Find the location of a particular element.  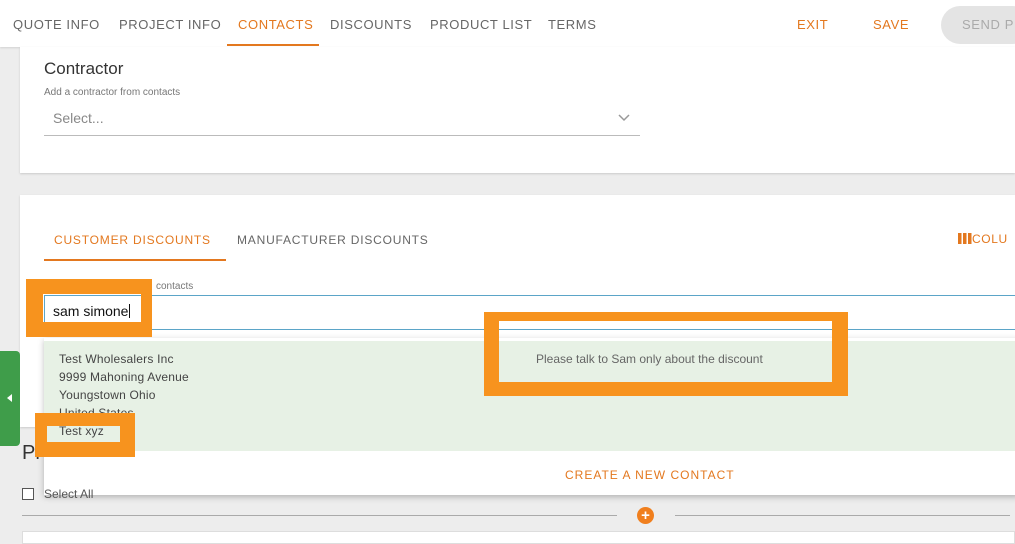

tab-product-list: PRODUCT LIST is located at coordinates (481, 24).